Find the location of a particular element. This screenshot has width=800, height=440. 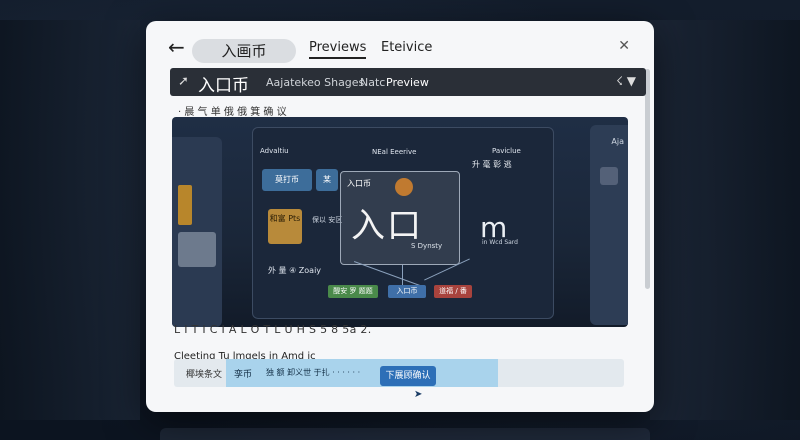

preview-button-red: 道福 / 番 is located at coordinates (453, 291).